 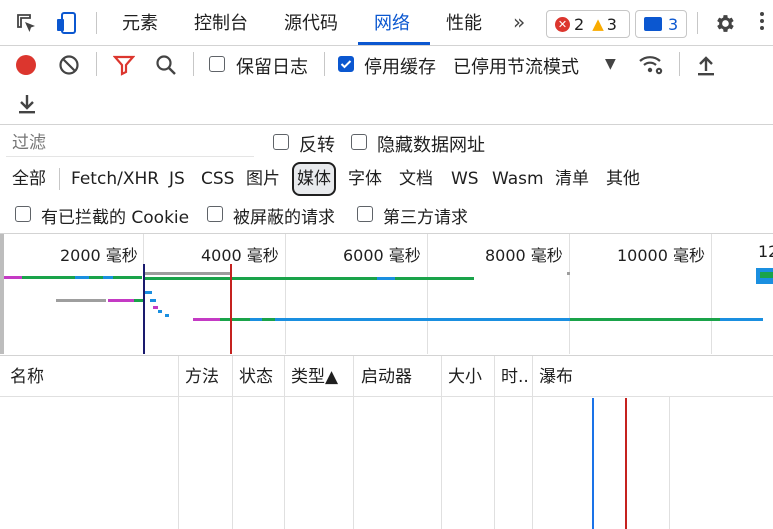 I want to click on column-size: 大小, so click(x=465, y=376).